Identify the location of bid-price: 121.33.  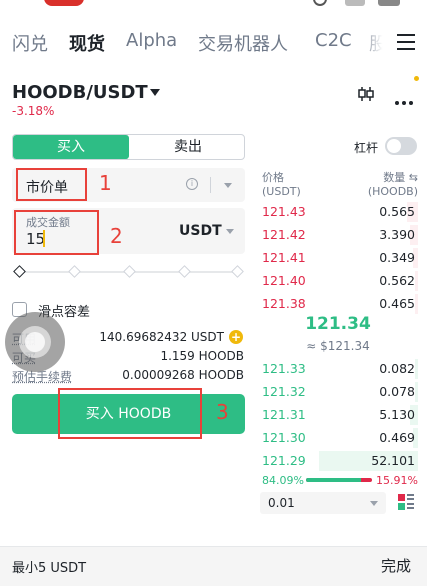
(284, 368).